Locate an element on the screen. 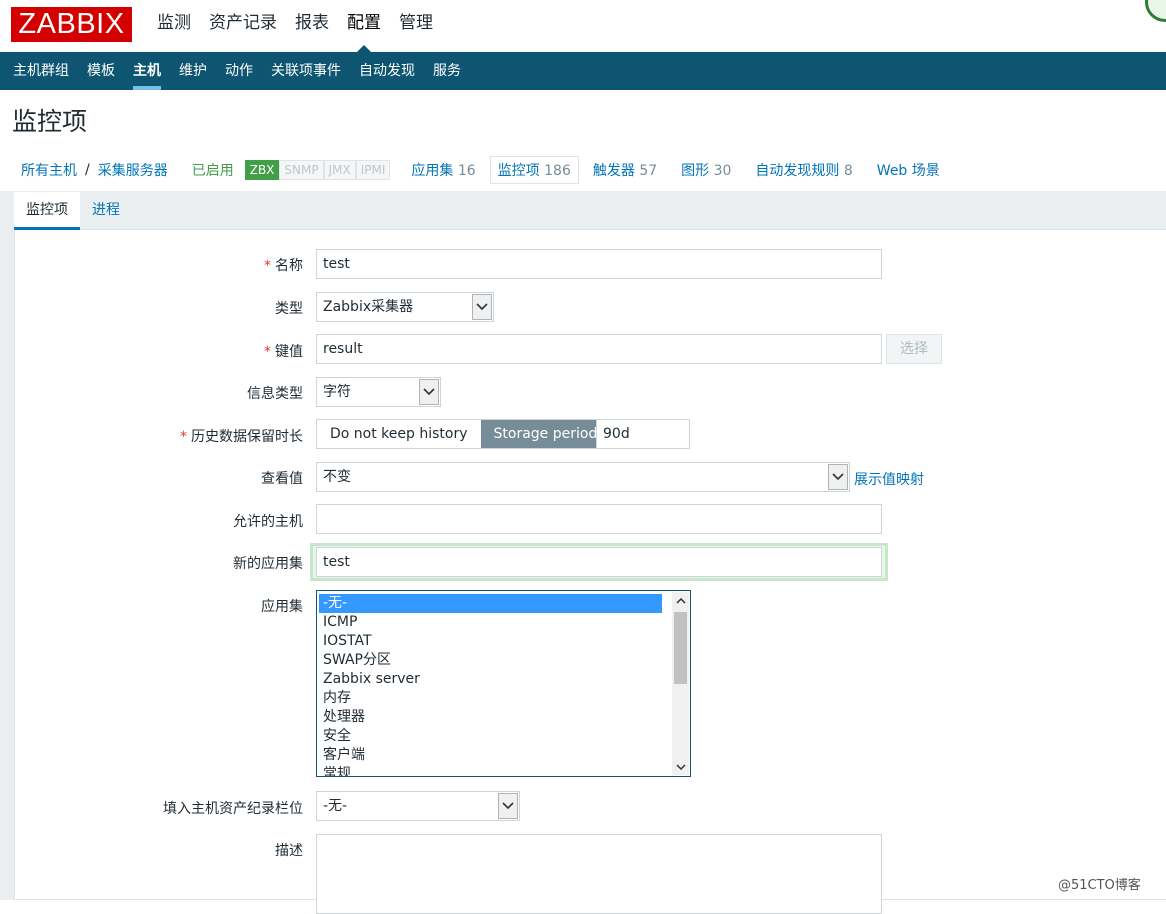 Image resolution: width=1166 pixels, height=914 pixels. allowed-hosts-input is located at coordinates (599, 519).